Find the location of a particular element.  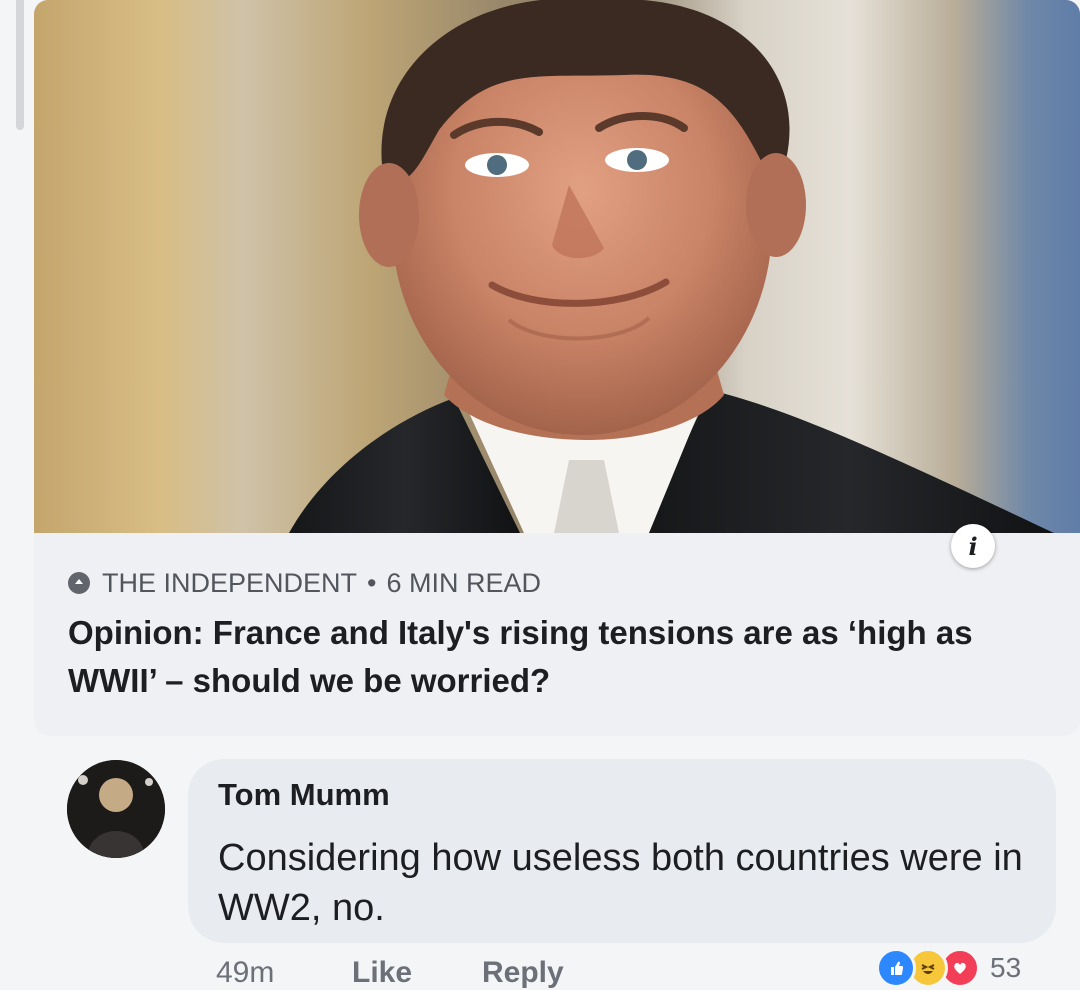

like-button: Like is located at coordinates (417, 973).